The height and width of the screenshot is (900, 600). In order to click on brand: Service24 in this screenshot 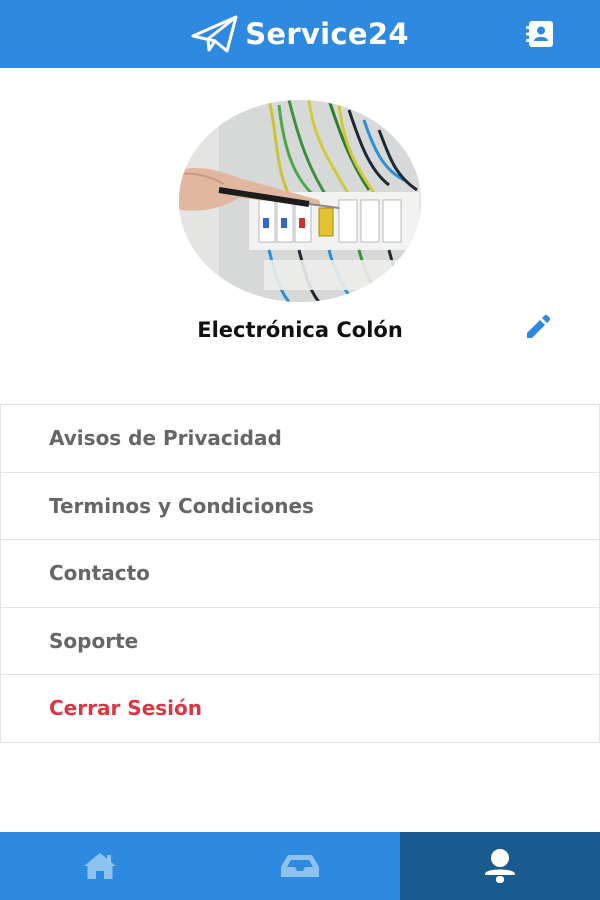, I will do `click(300, 34)`.